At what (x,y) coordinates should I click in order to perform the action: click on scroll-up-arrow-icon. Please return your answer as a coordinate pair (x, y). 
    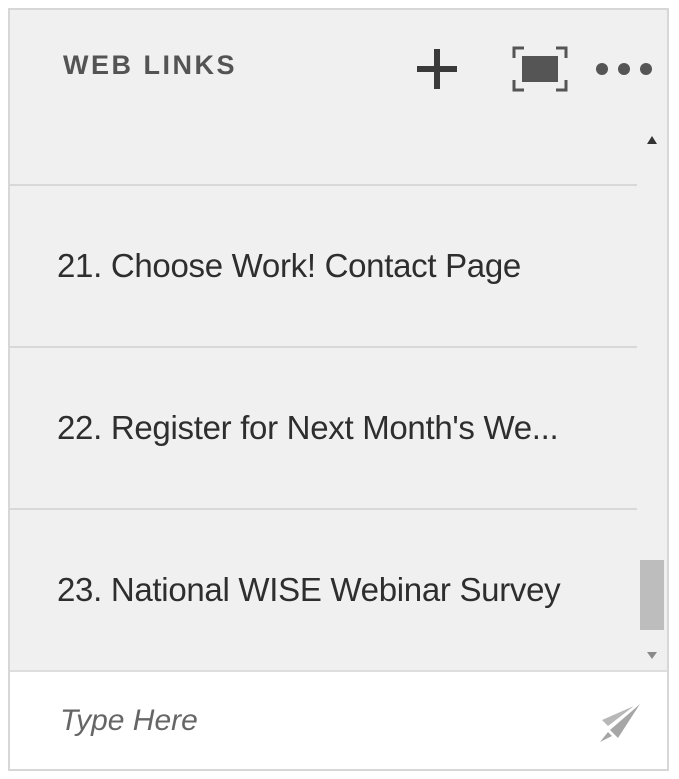
    Looking at the image, I should click on (652, 140).